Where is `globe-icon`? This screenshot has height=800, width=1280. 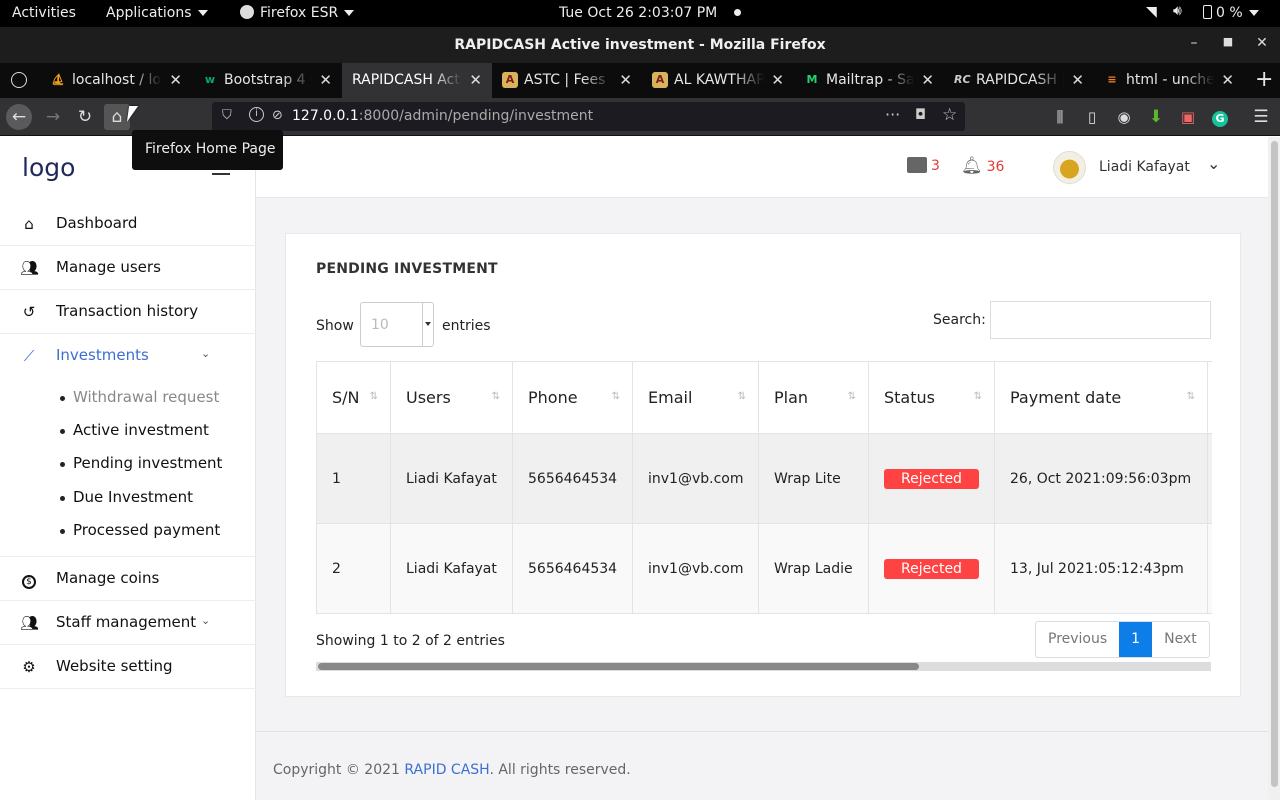
globe-icon is located at coordinates (19, 80).